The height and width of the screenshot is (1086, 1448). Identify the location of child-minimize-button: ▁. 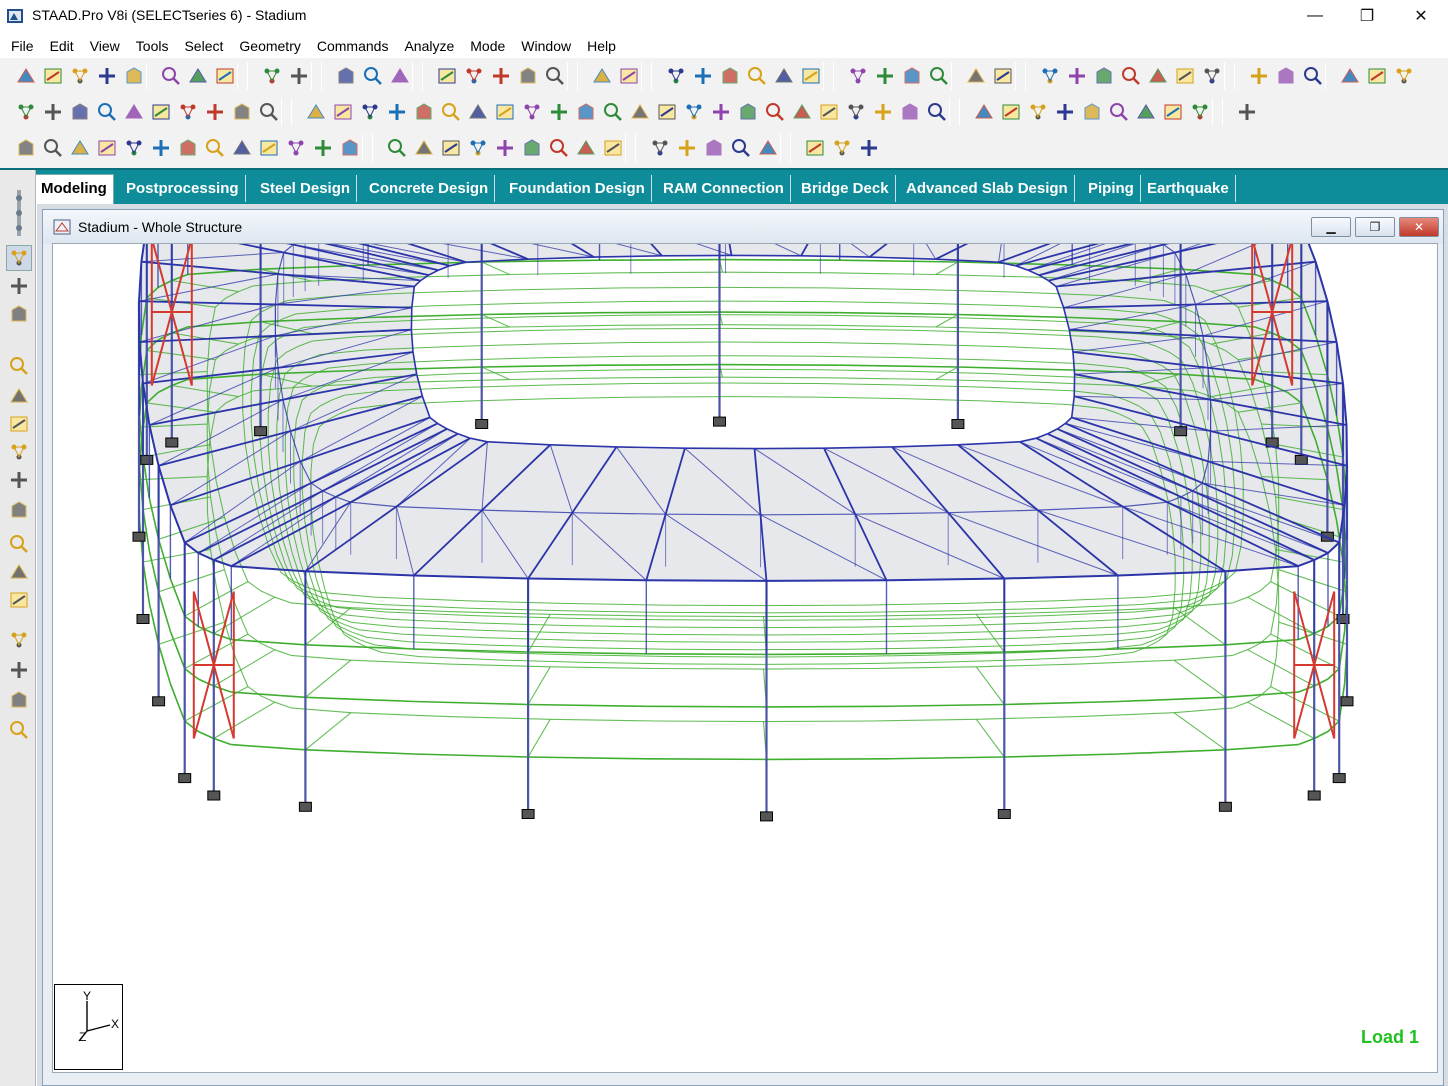
(1331, 227).